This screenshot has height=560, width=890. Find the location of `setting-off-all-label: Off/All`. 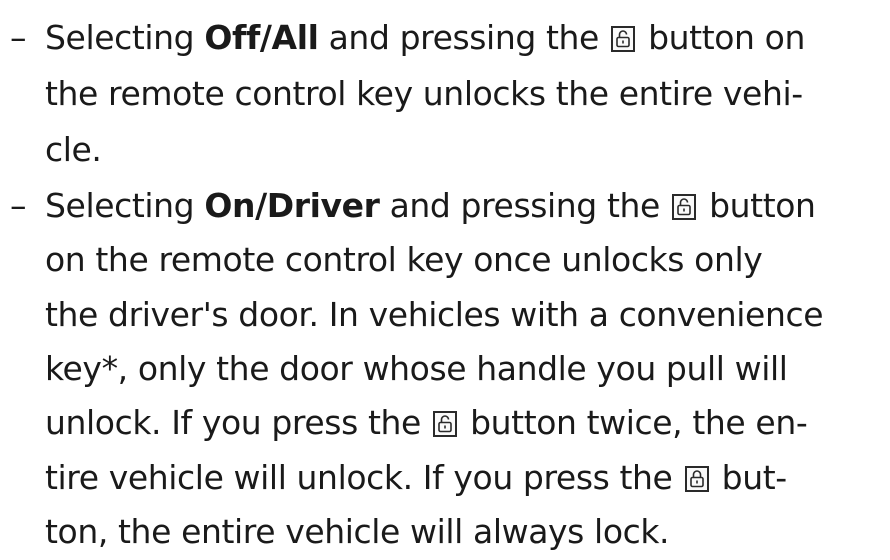

setting-off-all-label: Off/All is located at coordinates (261, 37).